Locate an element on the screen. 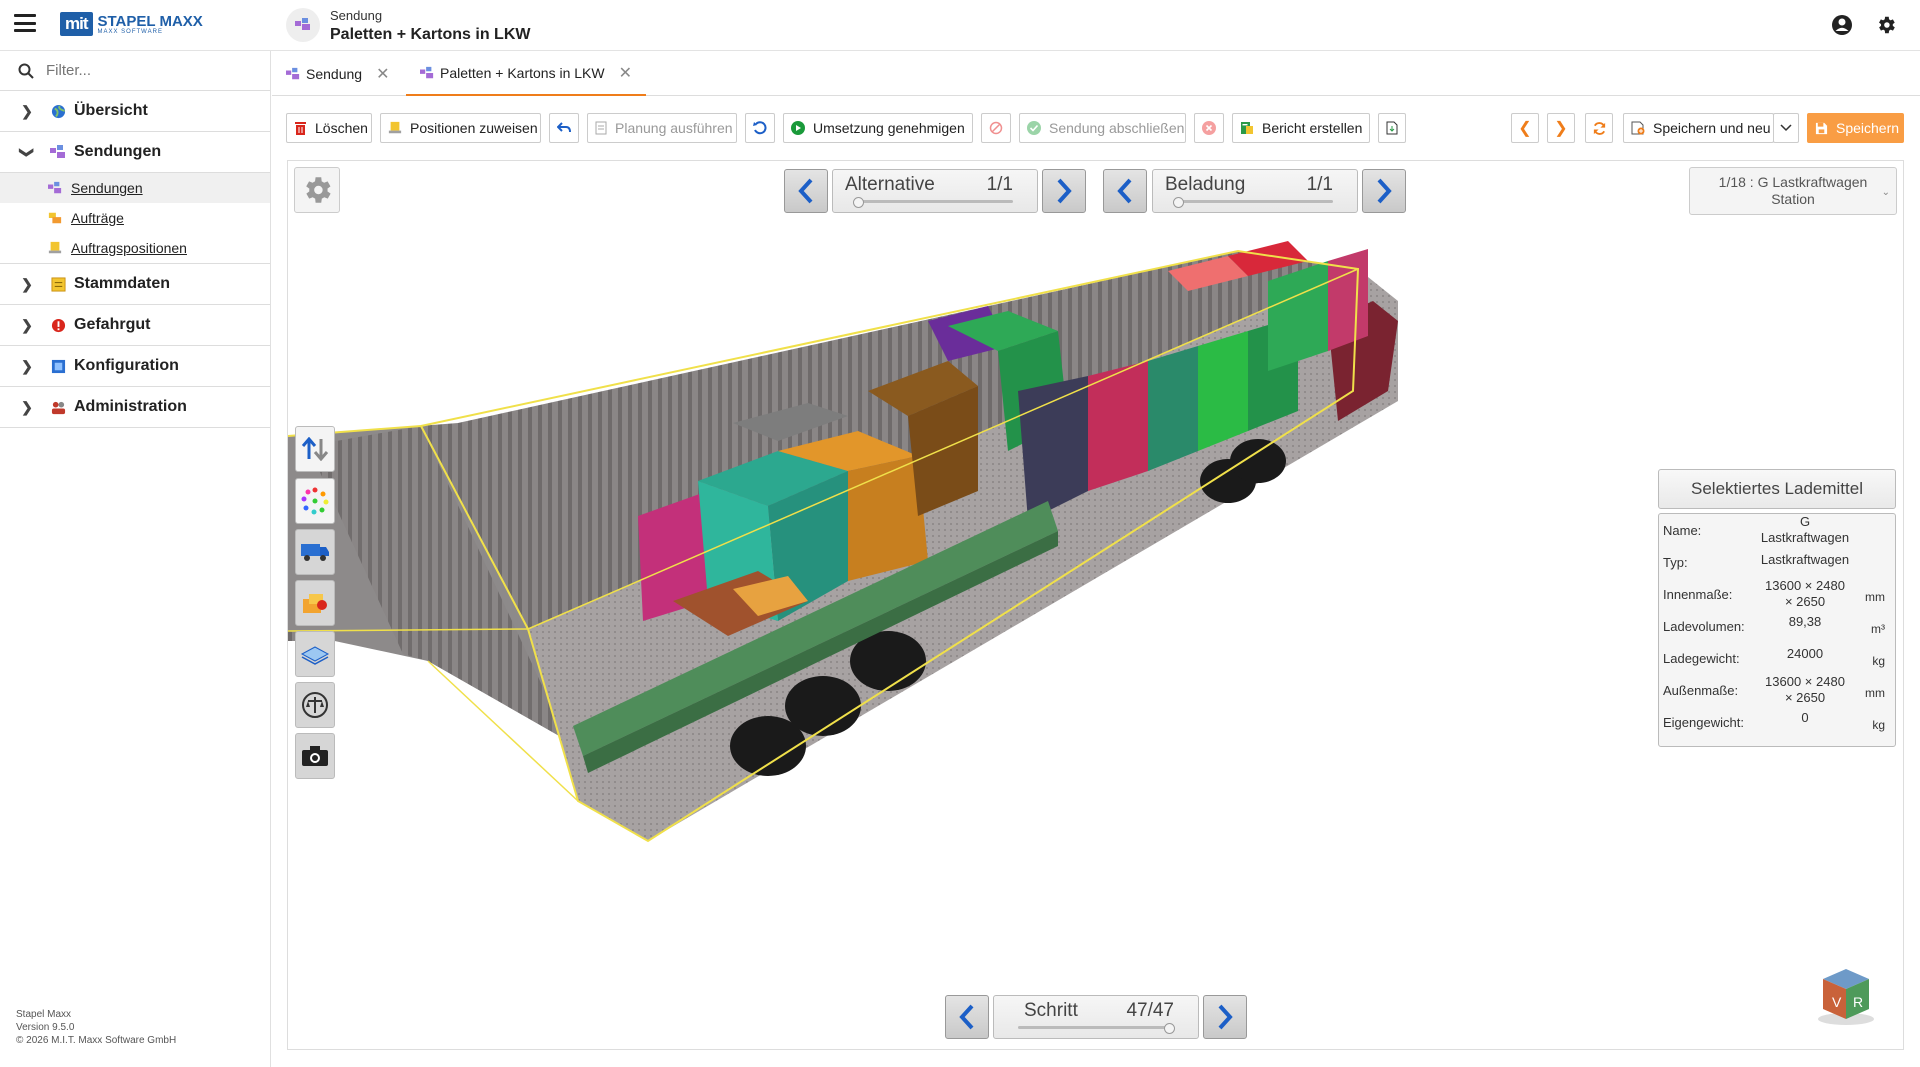 This screenshot has height=1067, width=1920. loading-slider-handle is located at coordinates (1178, 202).